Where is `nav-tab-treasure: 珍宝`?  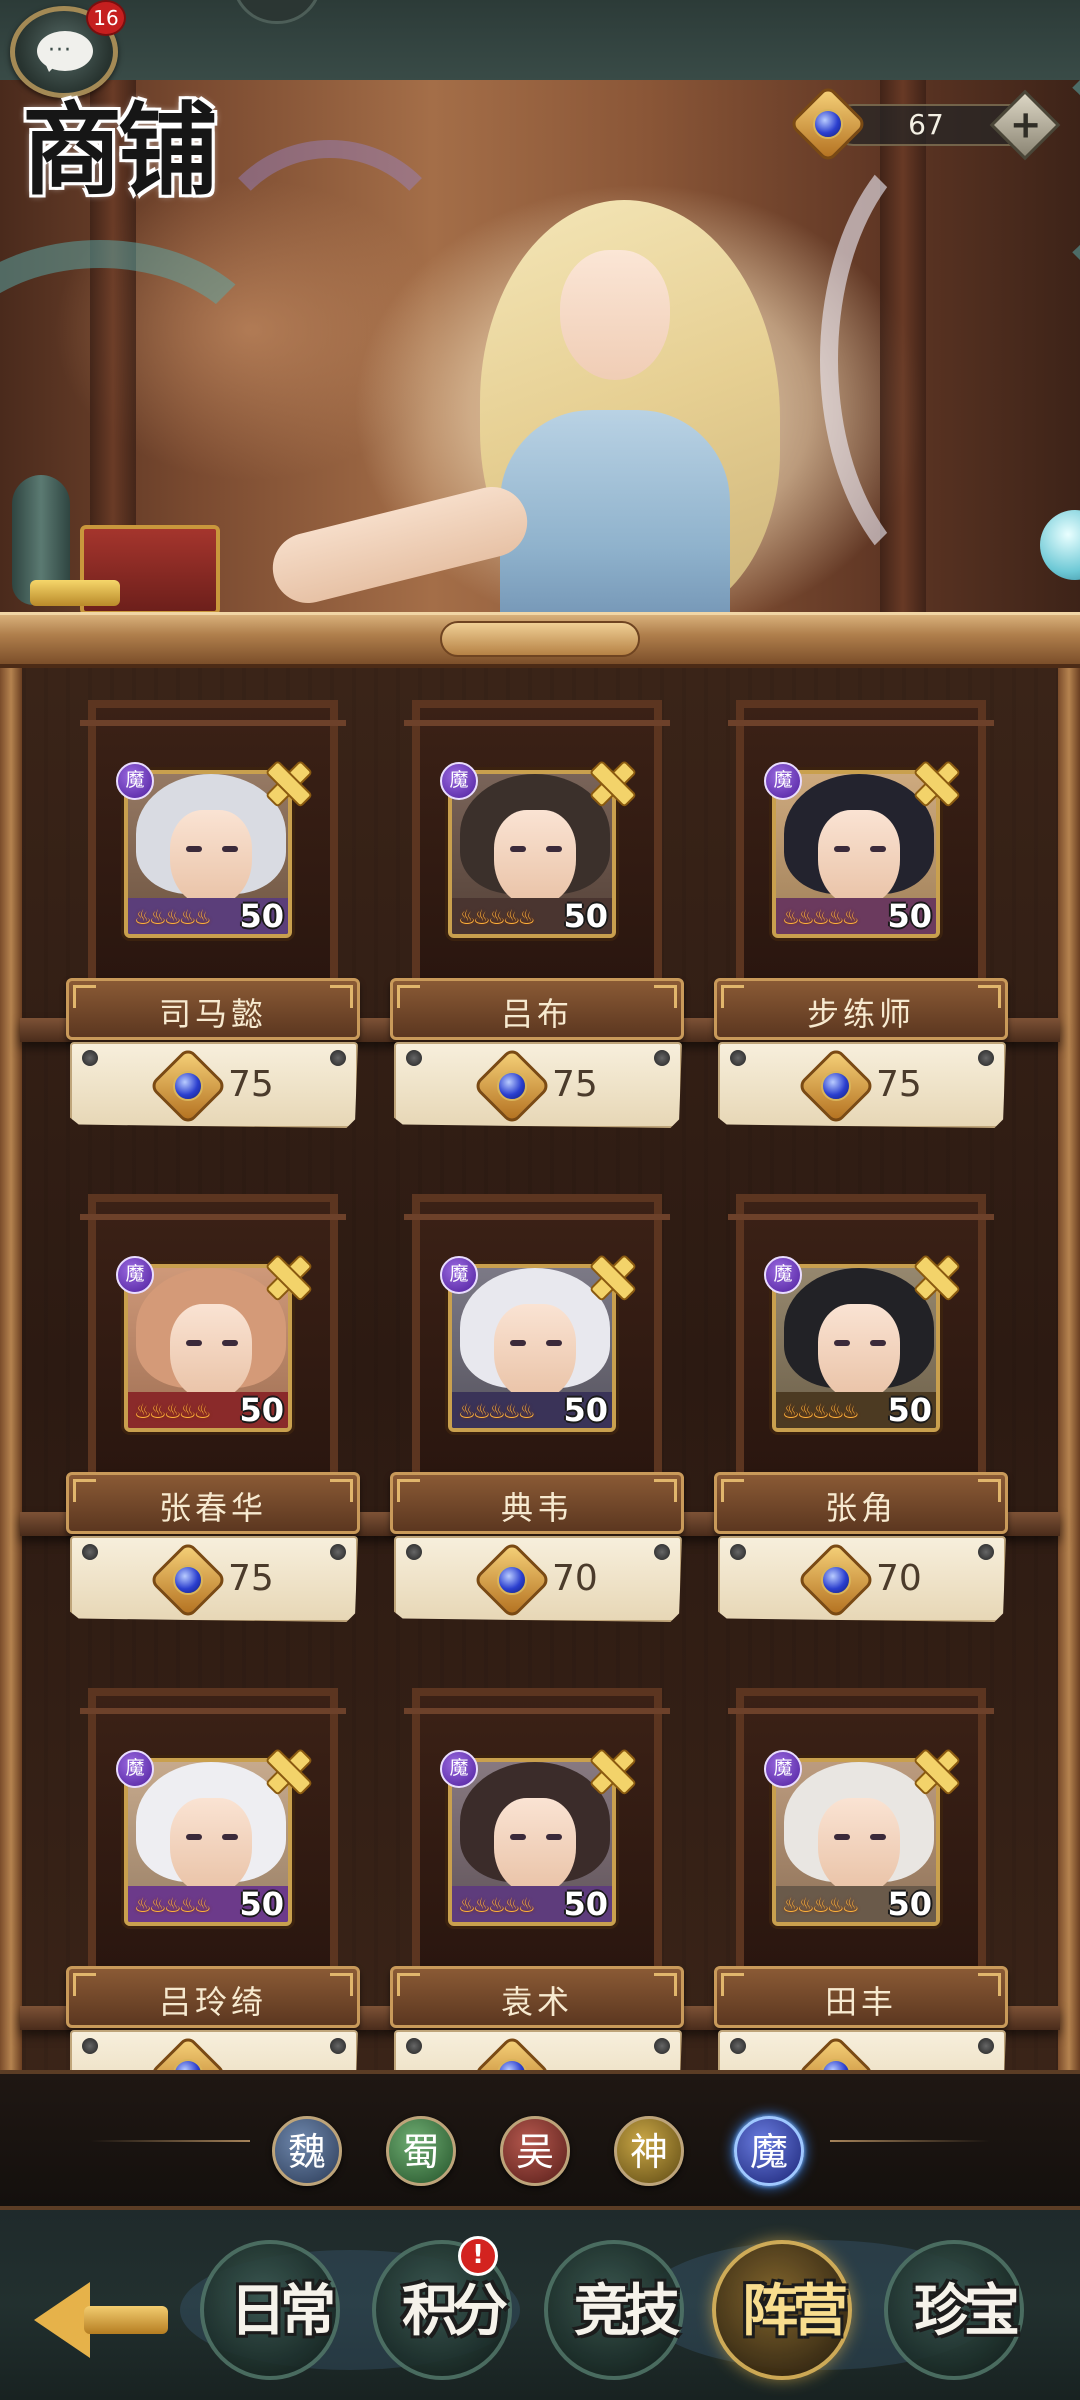 nav-tab-treasure: 珍宝 is located at coordinates (959, 2315).